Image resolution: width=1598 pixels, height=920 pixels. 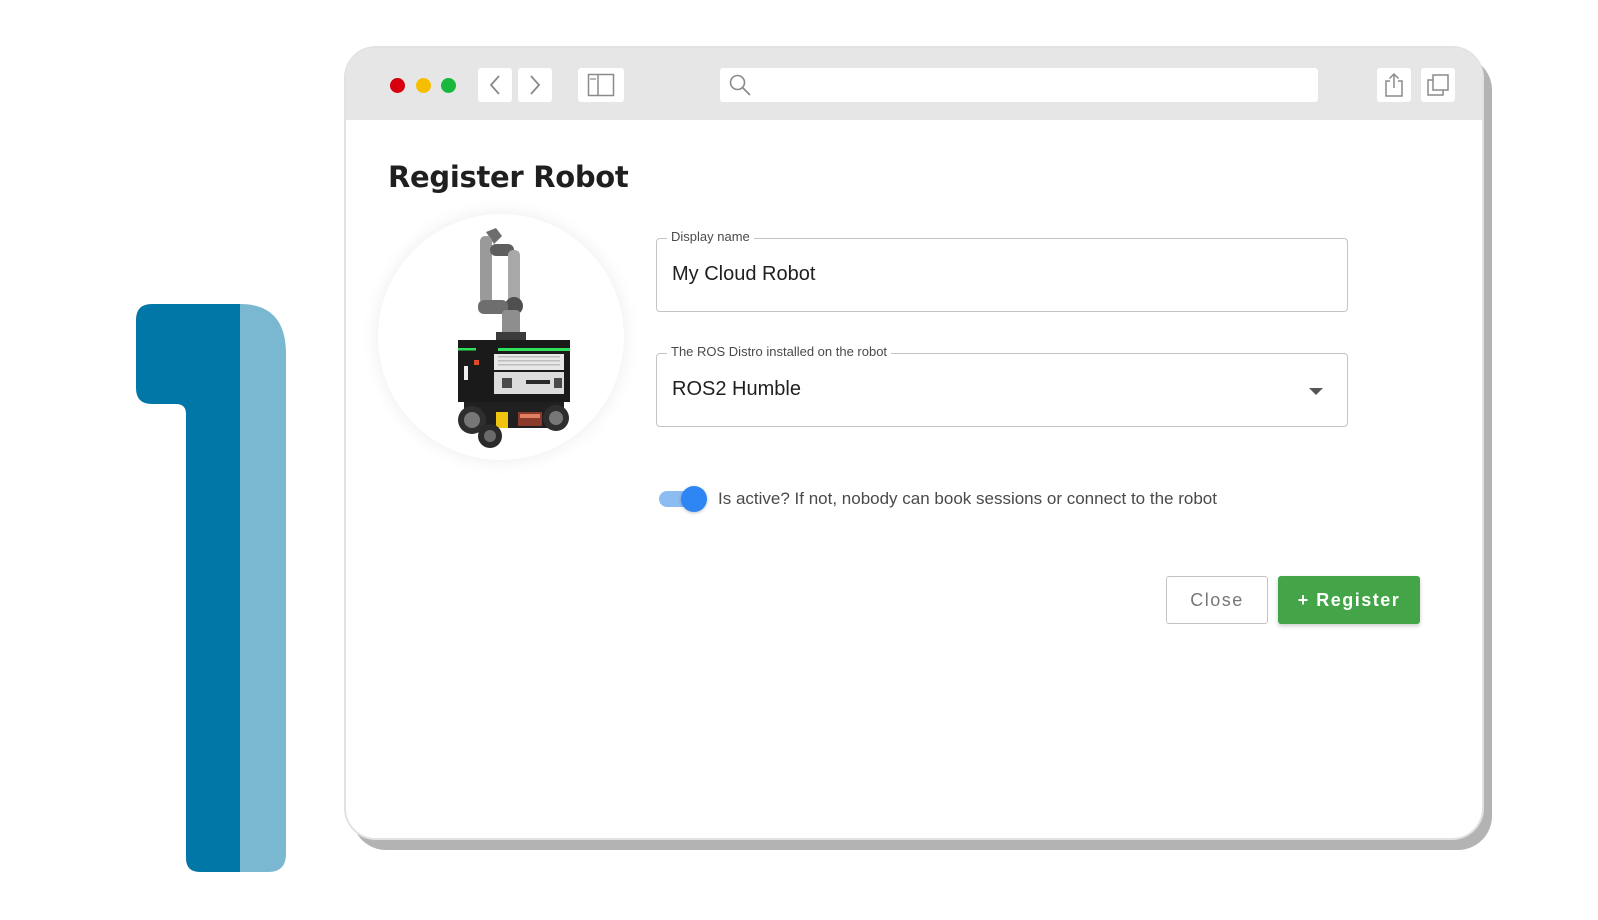 What do you see at coordinates (1349, 600) in the screenshot?
I see `register-button: + Register` at bounding box center [1349, 600].